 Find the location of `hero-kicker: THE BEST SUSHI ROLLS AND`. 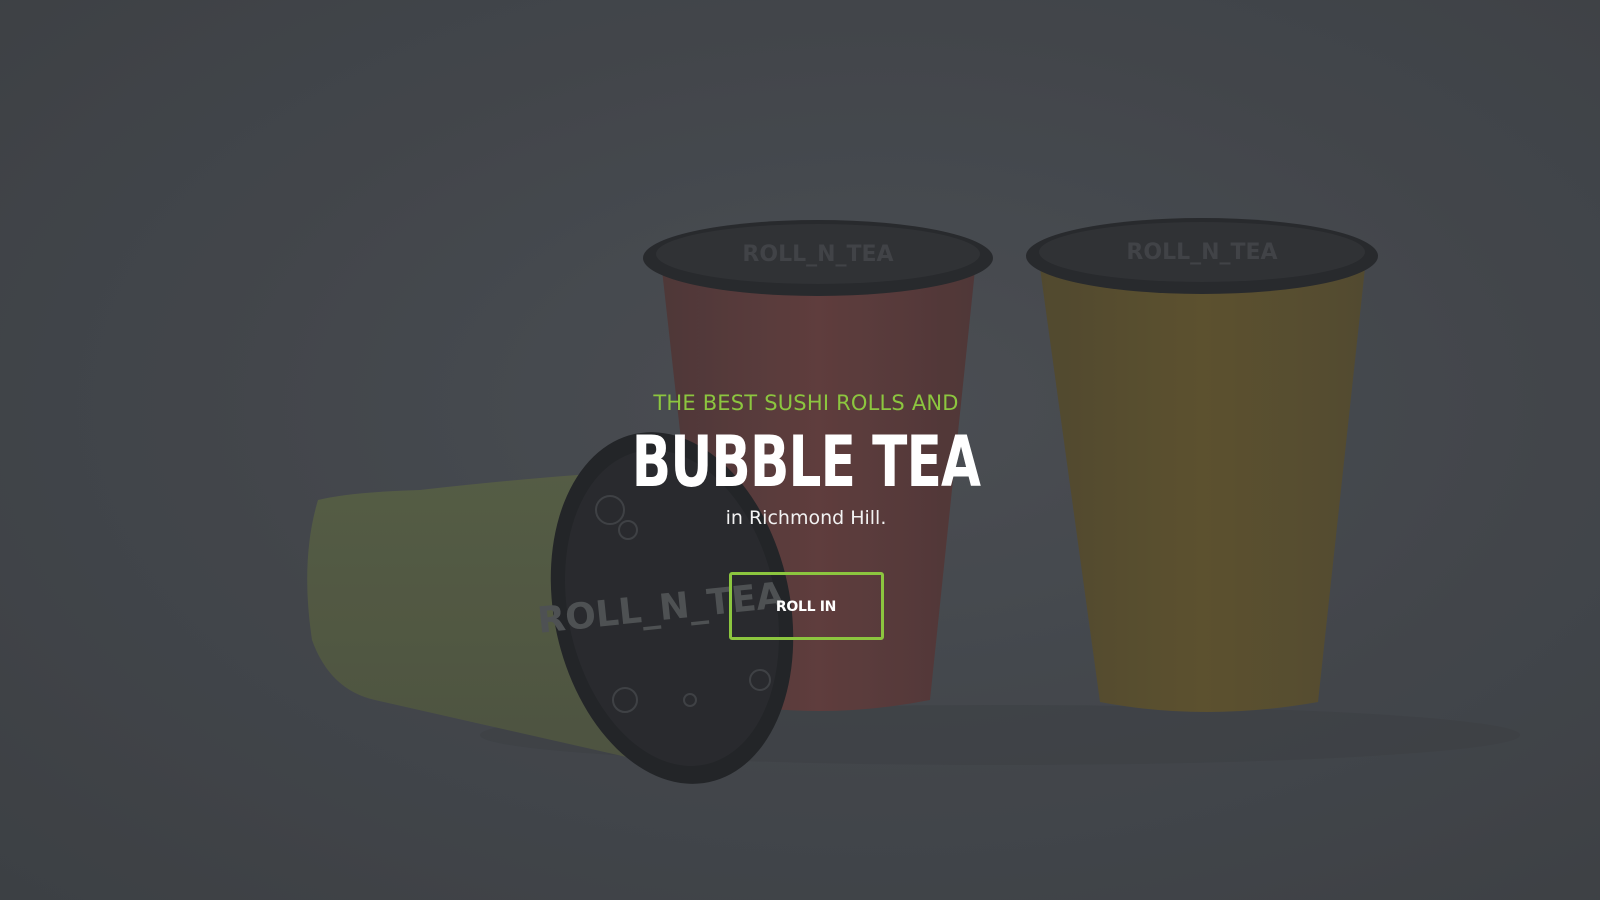

hero-kicker: THE BEST SUSHI ROLLS AND is located at coordinates (806, 403).